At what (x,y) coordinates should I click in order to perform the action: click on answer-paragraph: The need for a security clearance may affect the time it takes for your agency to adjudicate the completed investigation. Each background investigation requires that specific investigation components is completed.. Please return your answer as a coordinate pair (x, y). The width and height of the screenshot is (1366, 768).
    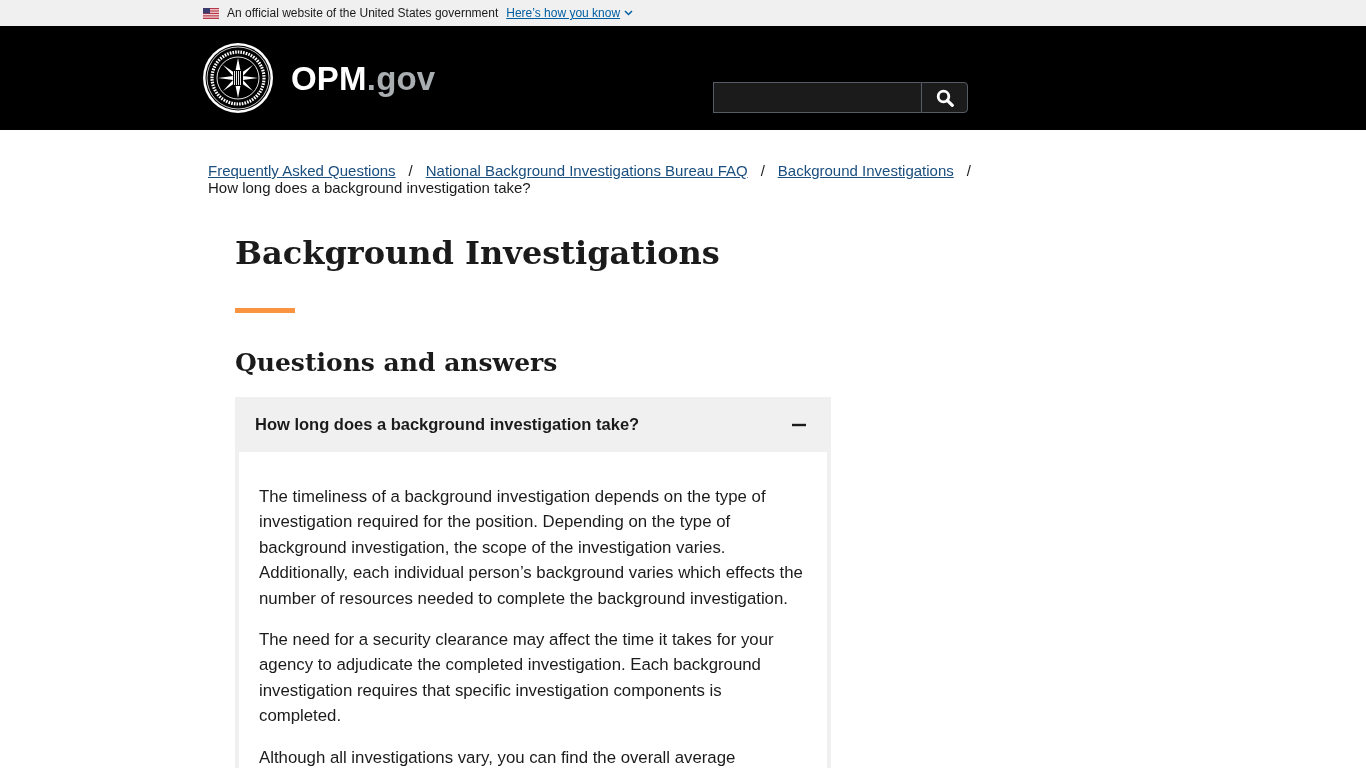
    Looking at the image, I should click on (517, 678).